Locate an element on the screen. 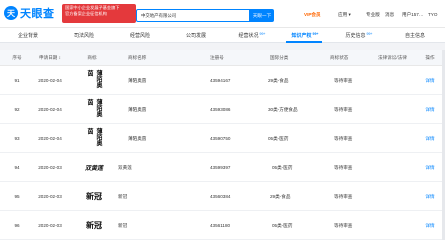 The width and height of the screenshot is (445, 240). tab-label: 自主信息 is located at coordinates (414, 36).